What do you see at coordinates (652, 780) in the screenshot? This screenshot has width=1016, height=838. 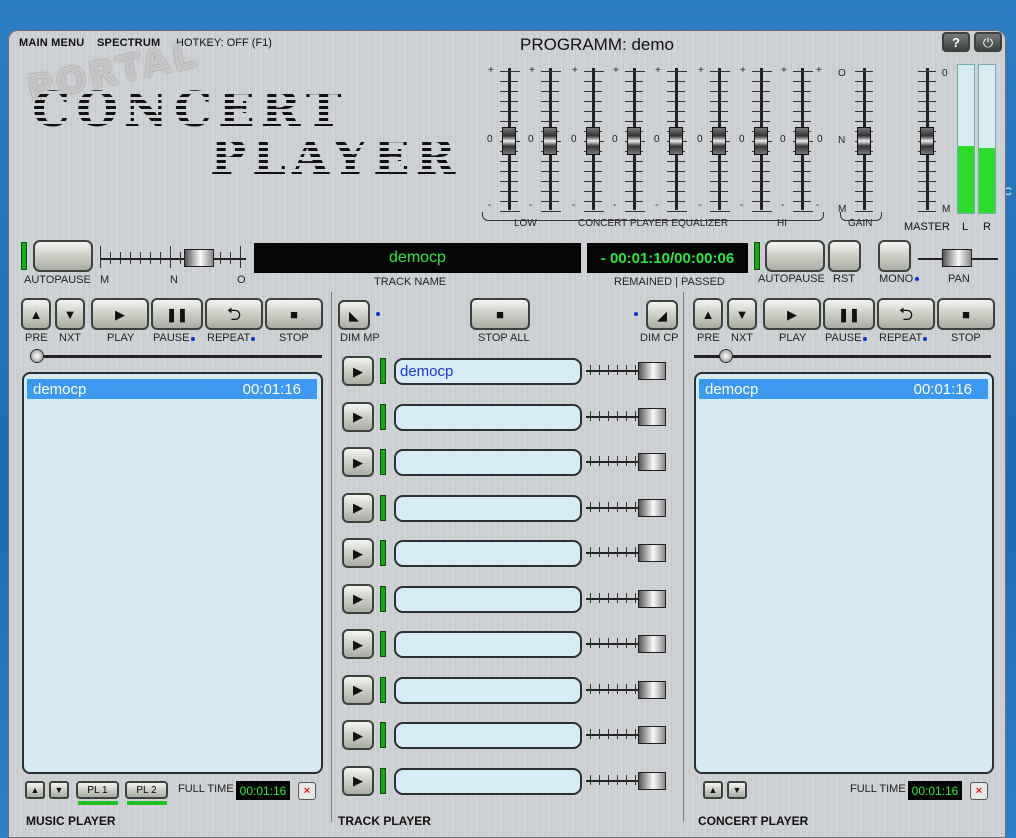 I see `track-10-volume-knob` at bounding box center [652, 780].